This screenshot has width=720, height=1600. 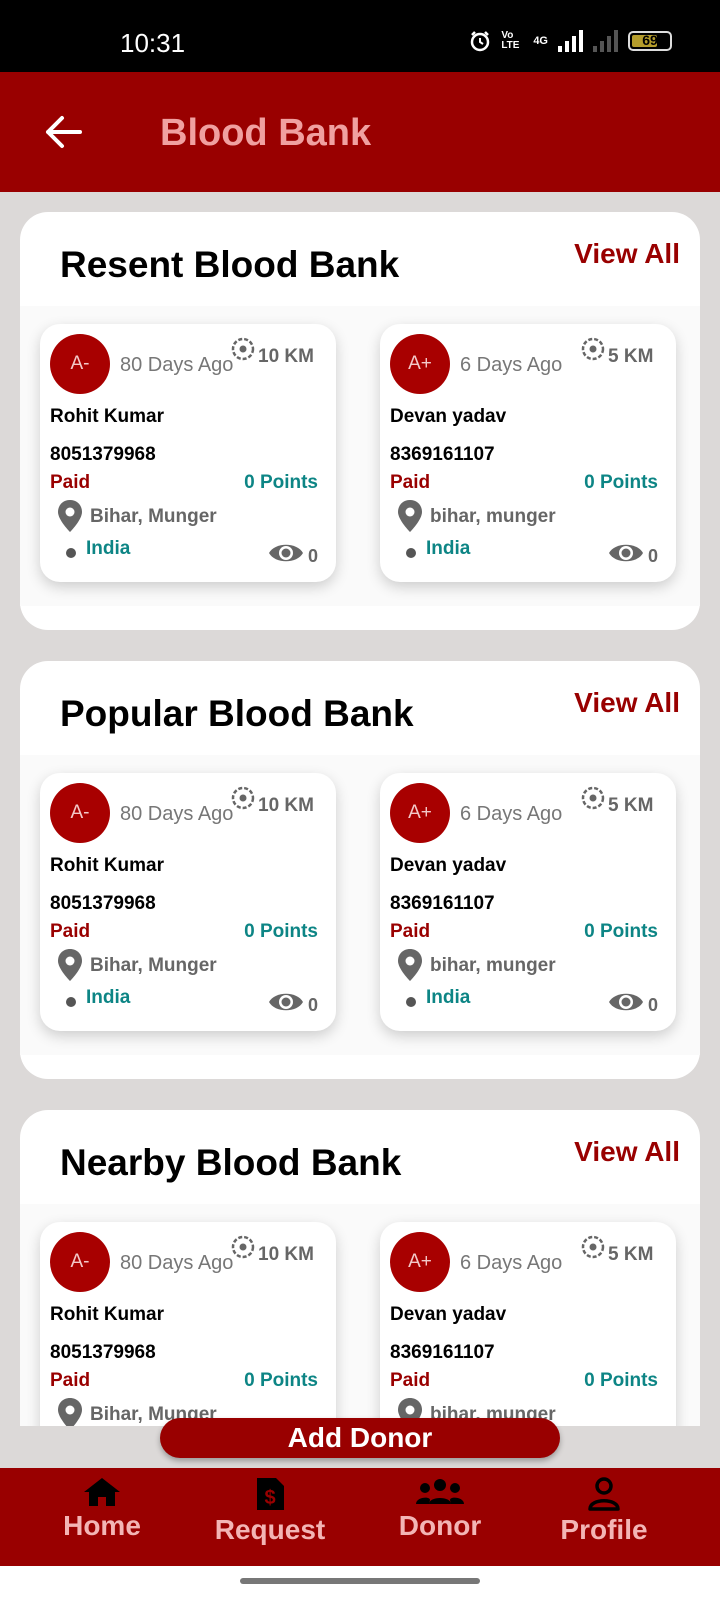 I want to click on battery-icon: 69, so click(x=650, y=41).